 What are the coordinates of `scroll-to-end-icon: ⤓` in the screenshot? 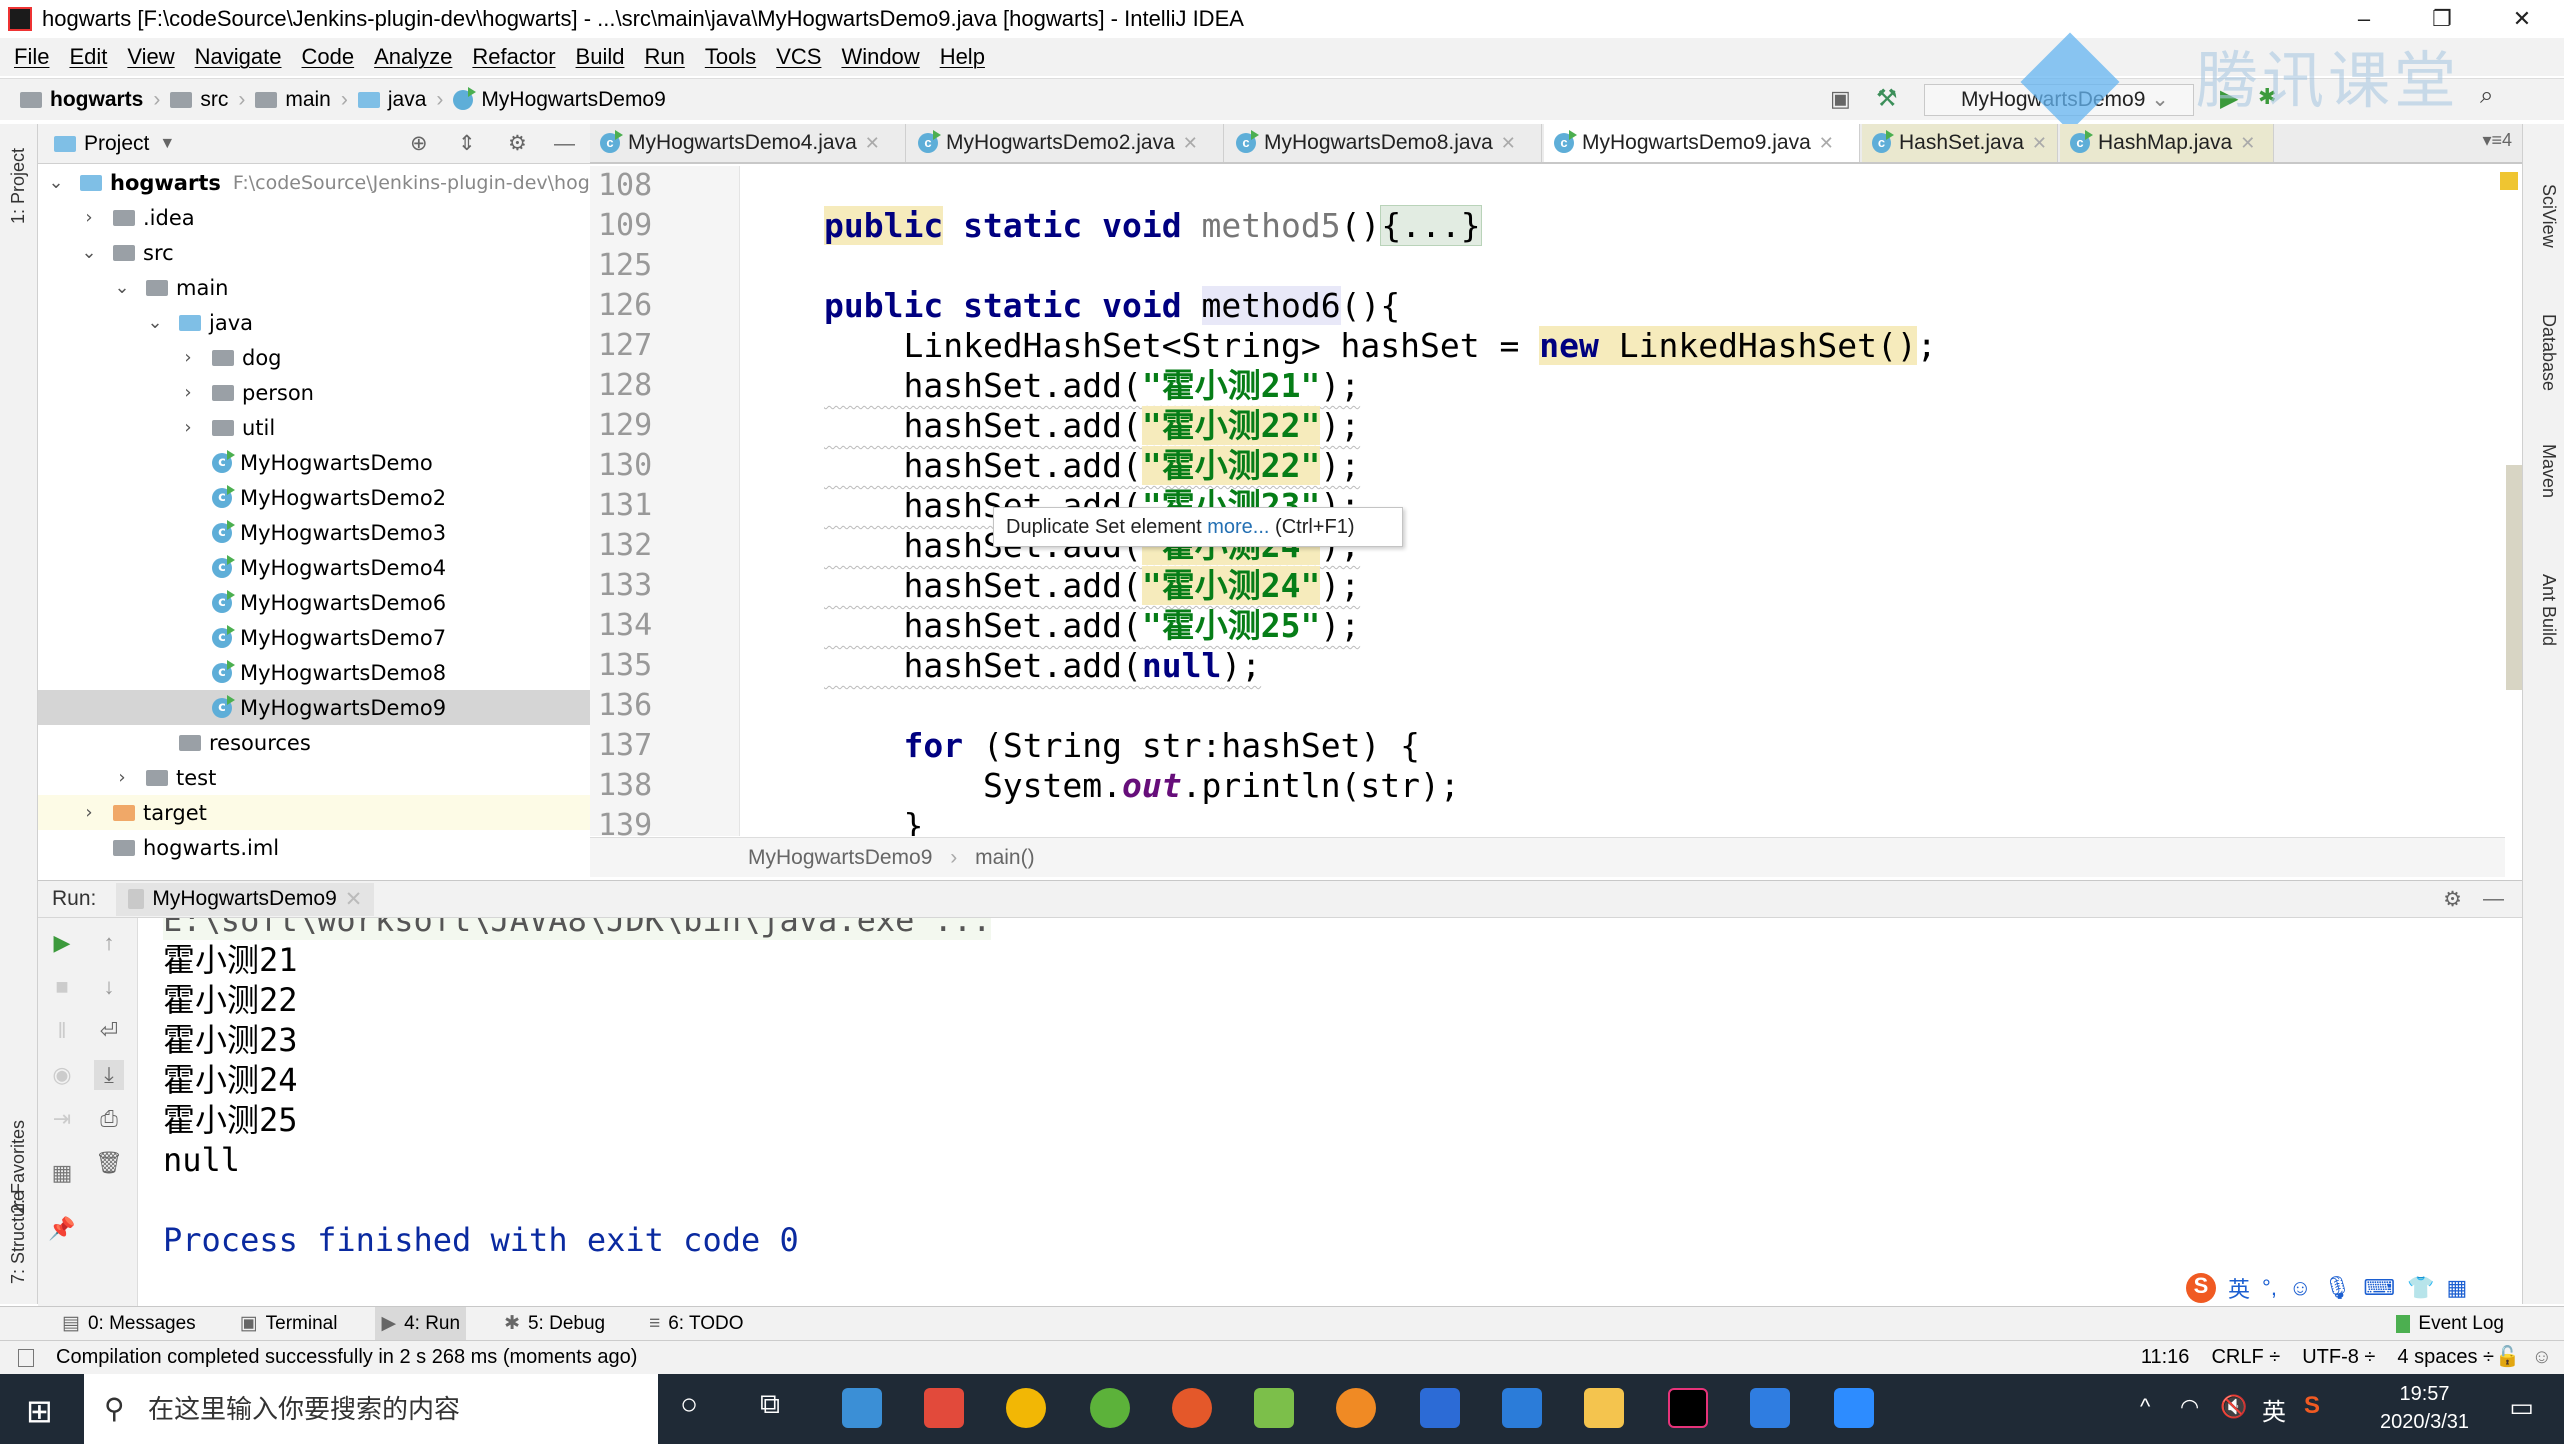 It's located at (109, 1075).